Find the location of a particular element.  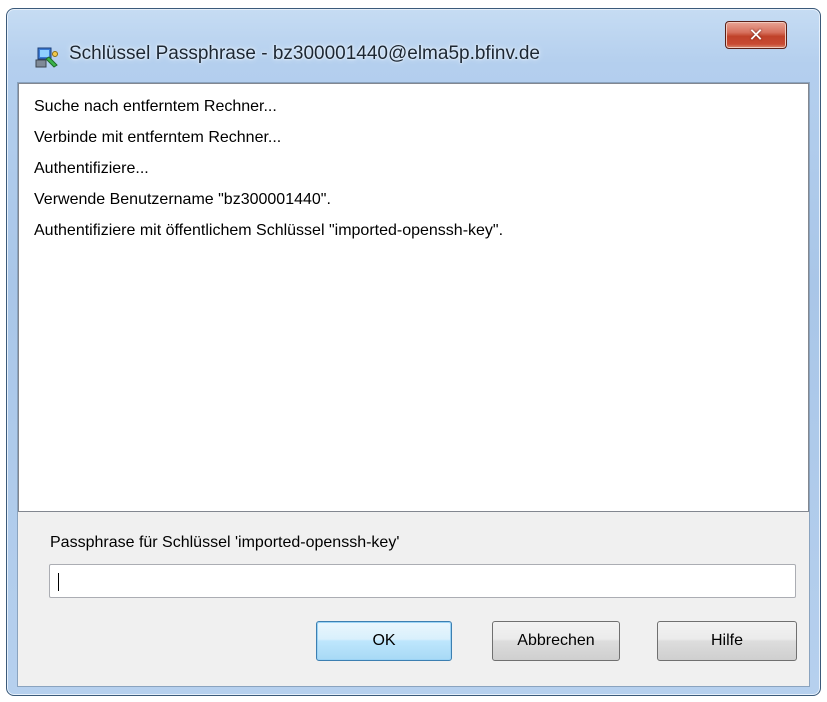

ok-button: OK is located at coordinates (384, 641).